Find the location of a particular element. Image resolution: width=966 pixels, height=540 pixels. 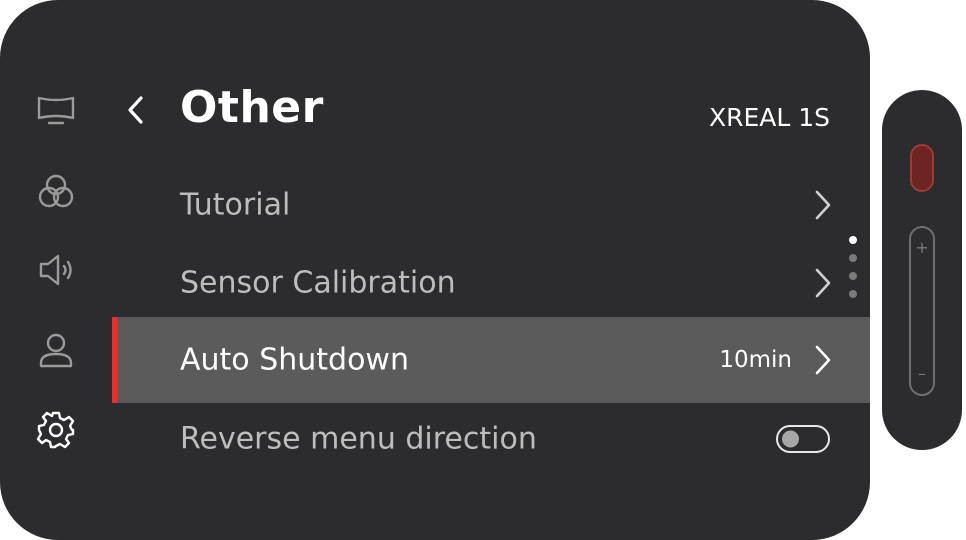

remote-control-panel: + – is located at coordinates (922, 270).